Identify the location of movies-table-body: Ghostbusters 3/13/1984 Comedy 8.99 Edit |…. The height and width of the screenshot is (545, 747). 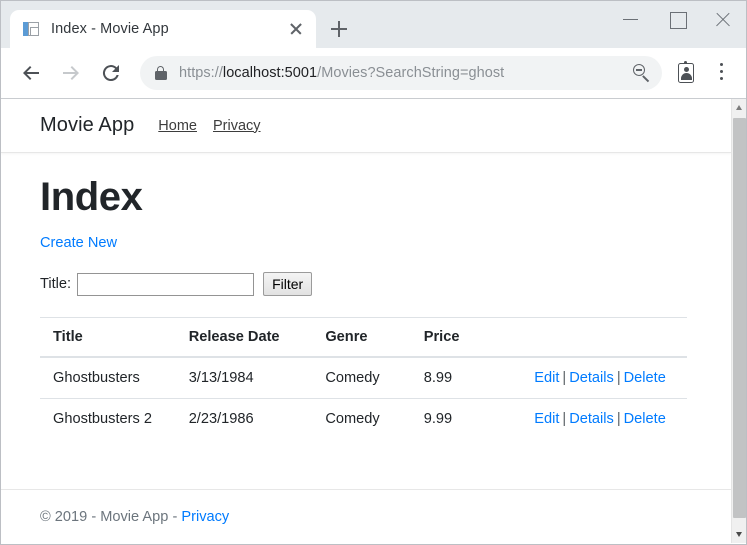
(363, 397).